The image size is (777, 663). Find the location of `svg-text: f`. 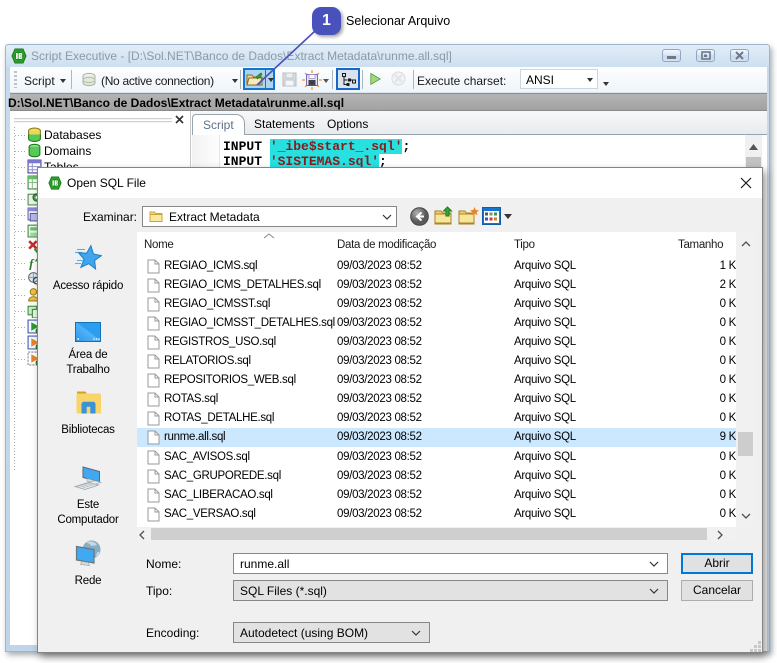

svg-text: f is located at coordinates (32, 263).